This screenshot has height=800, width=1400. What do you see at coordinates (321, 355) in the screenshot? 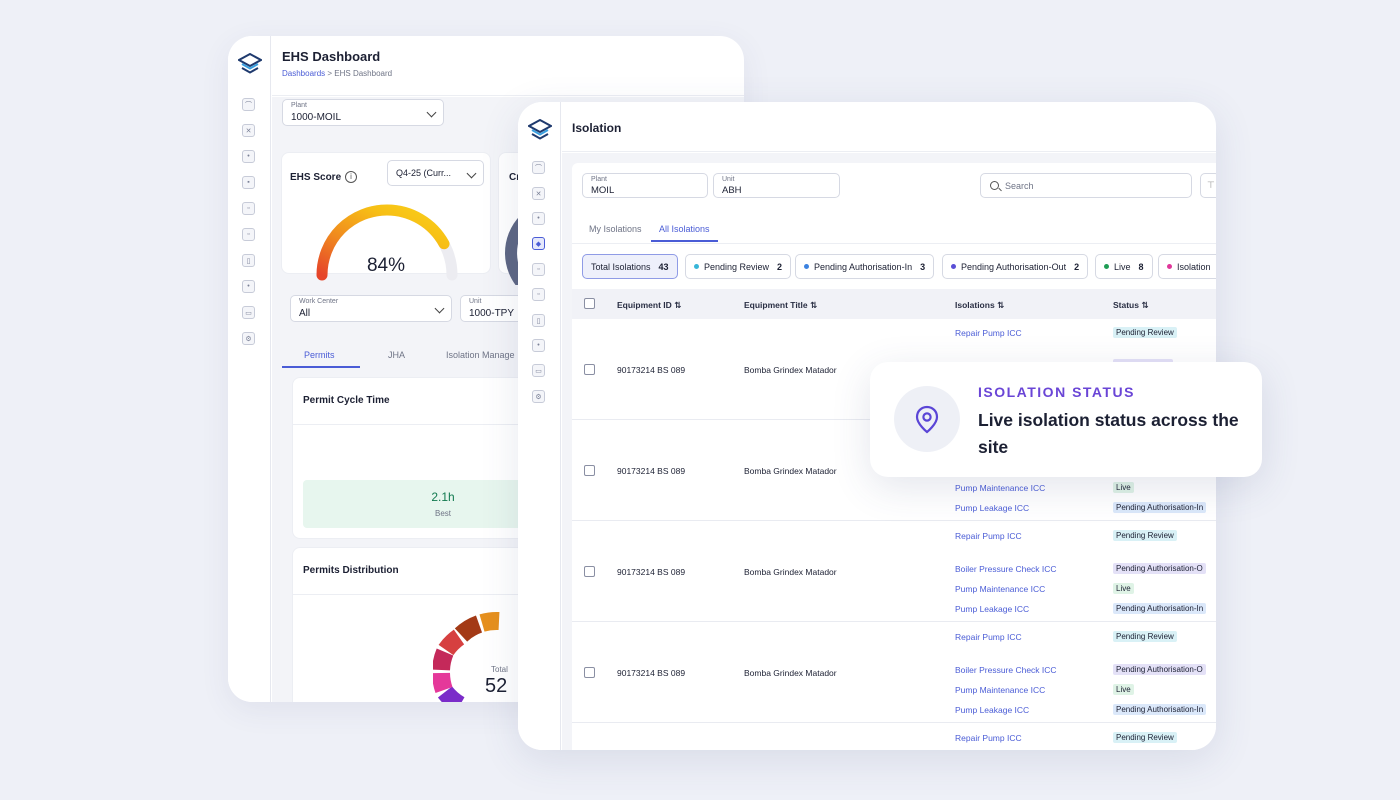
I see `tab-permits: Permits` at bounding box center [321, 355].